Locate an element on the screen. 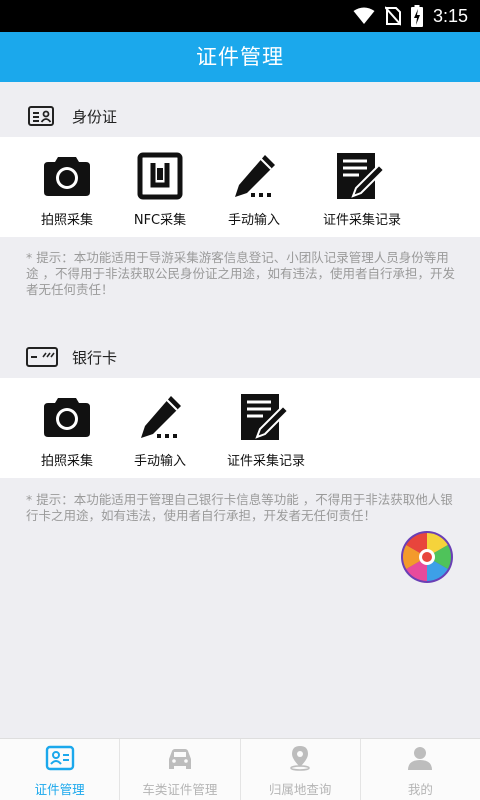 The height and width of the screenshot is (800, 480). id-card-icon is located at coordinates (41, 116).